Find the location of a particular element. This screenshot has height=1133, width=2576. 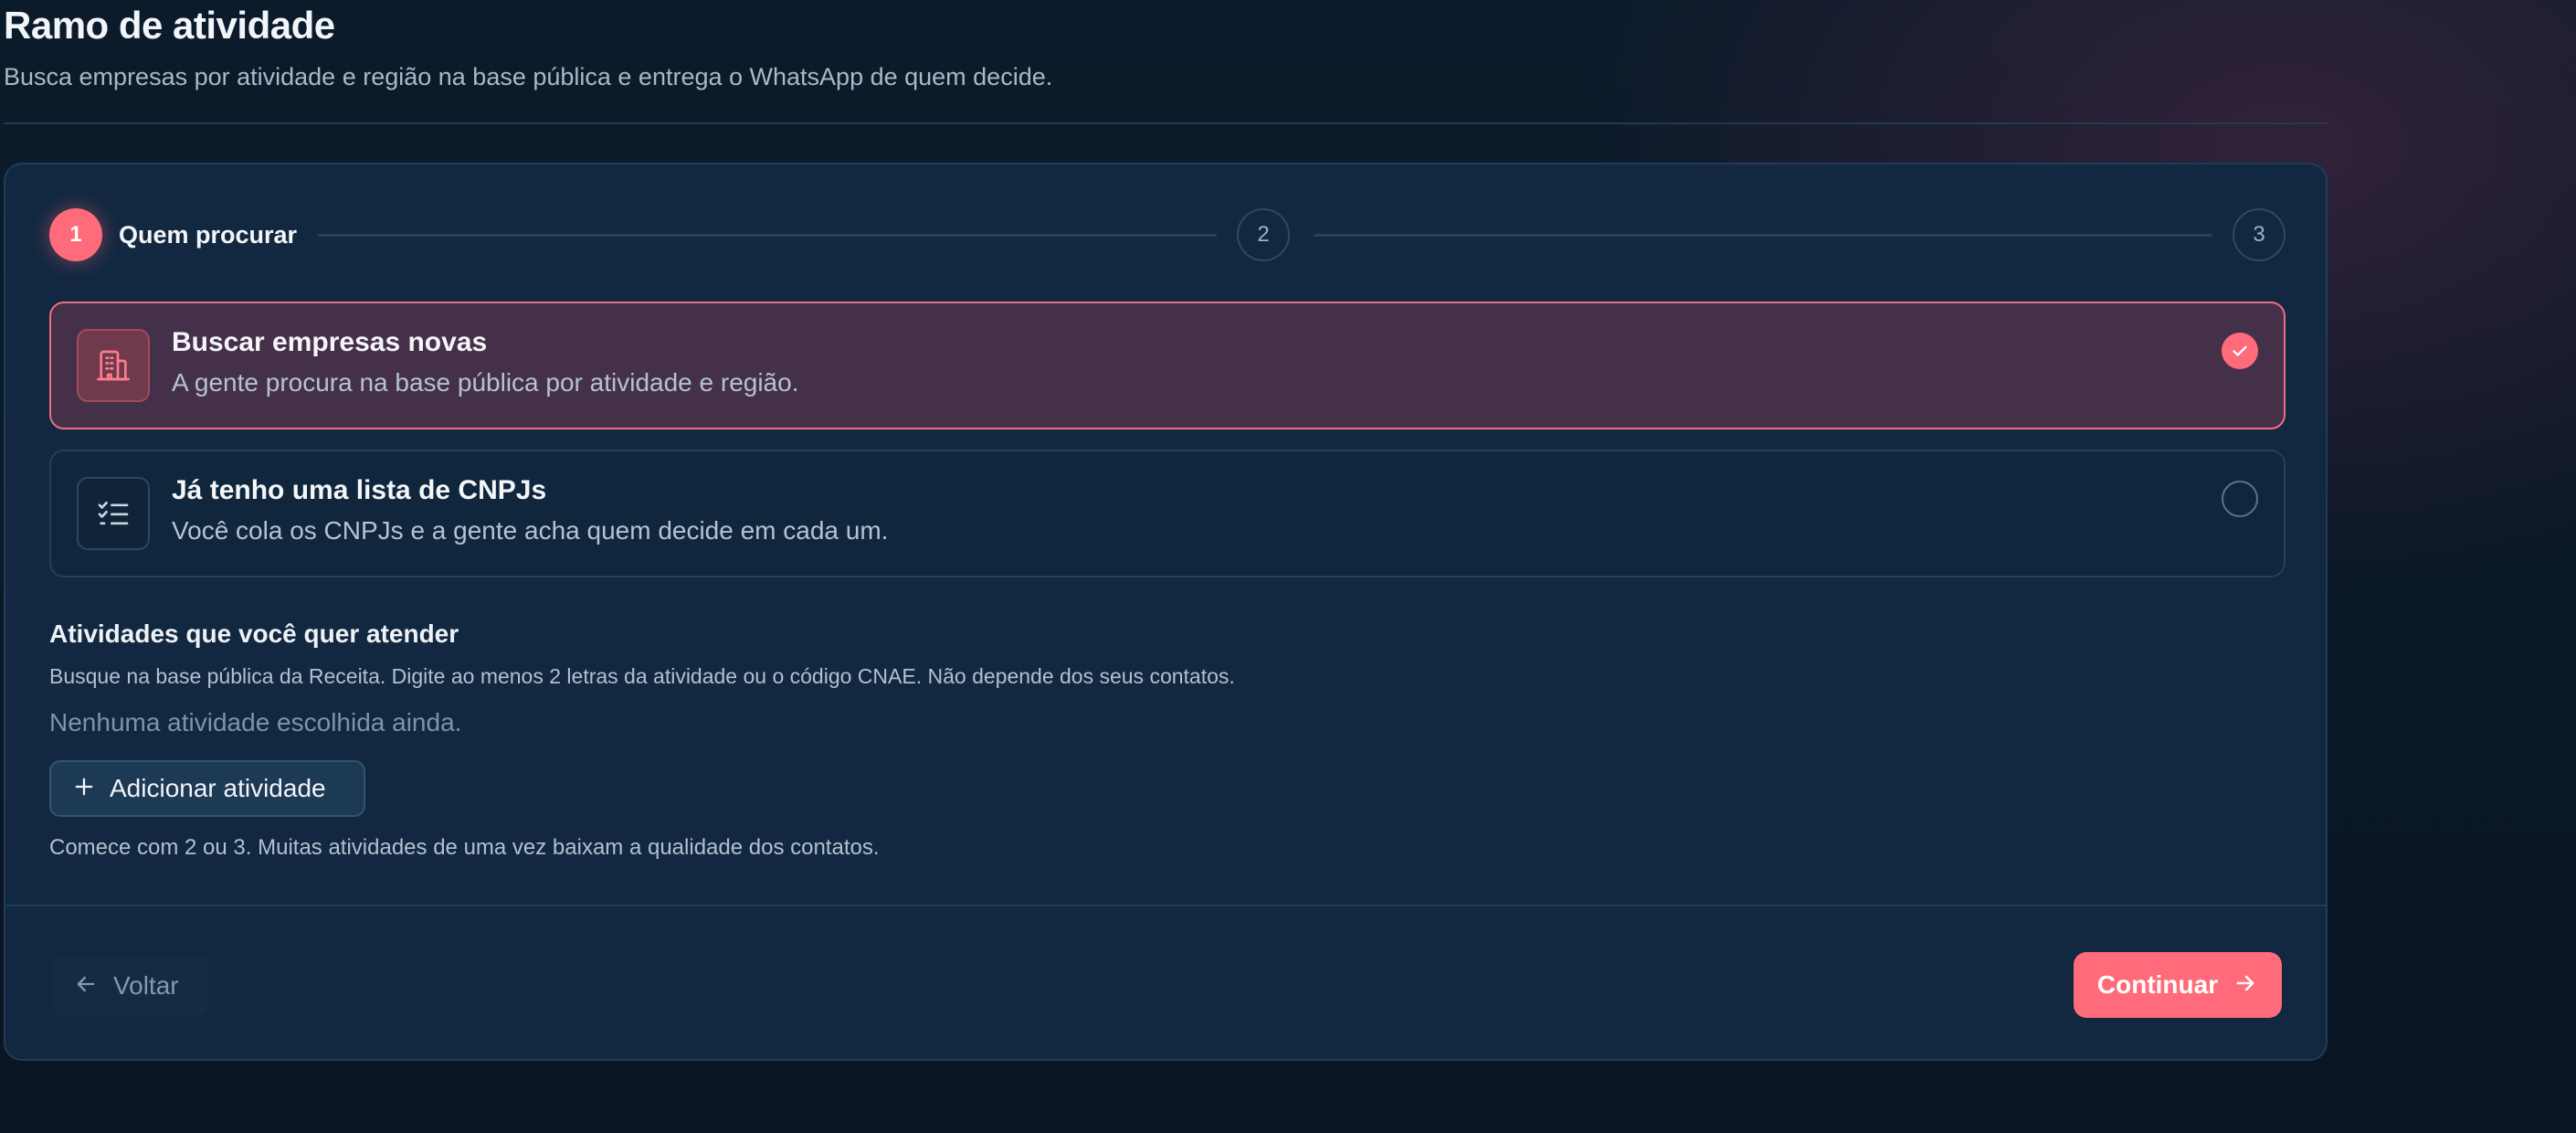

add-activity-label: Adicionar atividade is located at coordinates (218, 788).